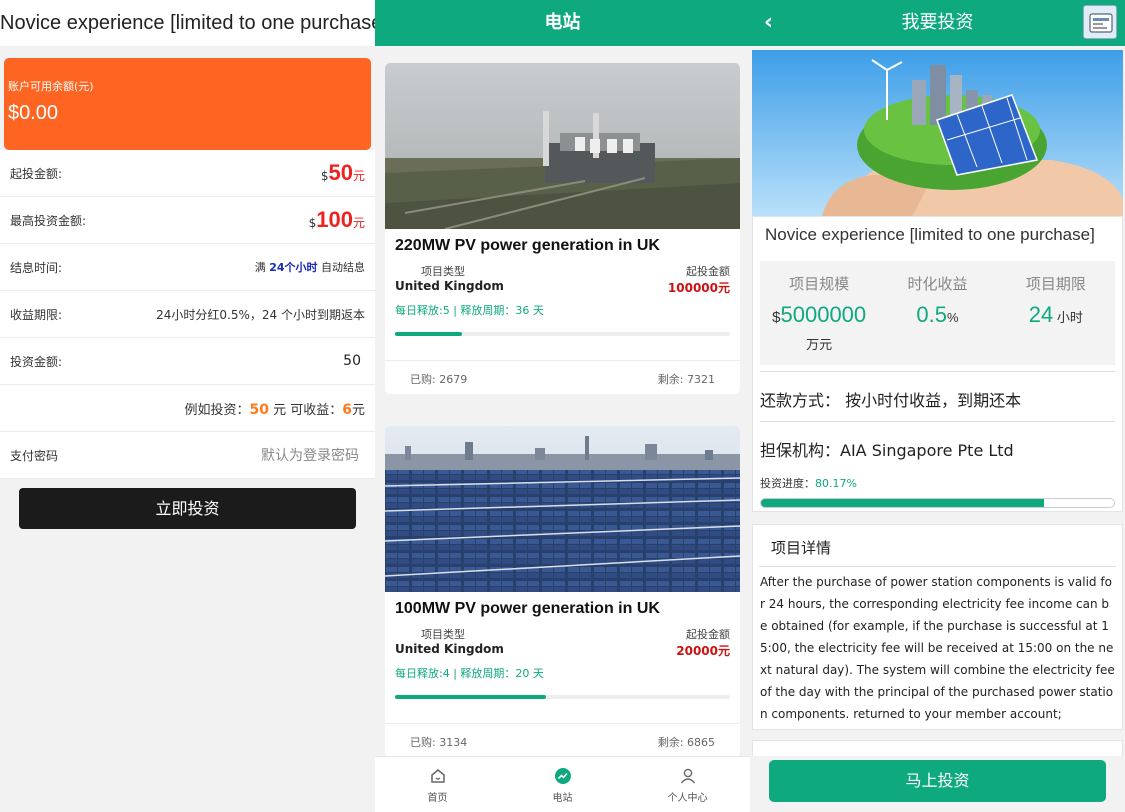 This screenshot has width=1125, height=812. I want to click on invest-now-button: 立即投资, so click(187, 508).